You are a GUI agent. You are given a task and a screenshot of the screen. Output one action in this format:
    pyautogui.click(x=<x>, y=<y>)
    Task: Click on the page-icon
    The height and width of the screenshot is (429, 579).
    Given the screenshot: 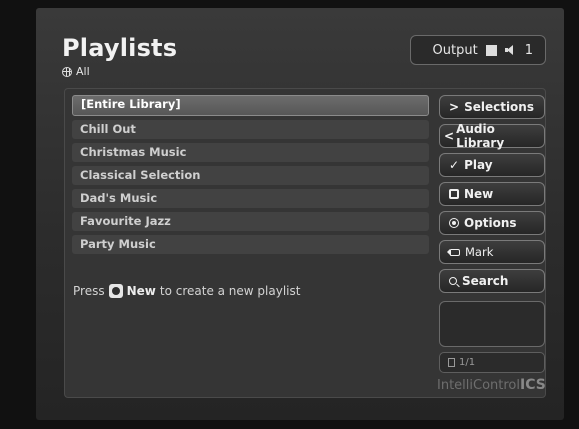 What is the action you would take?
    pyautogui.click(x=451, y=362)
    